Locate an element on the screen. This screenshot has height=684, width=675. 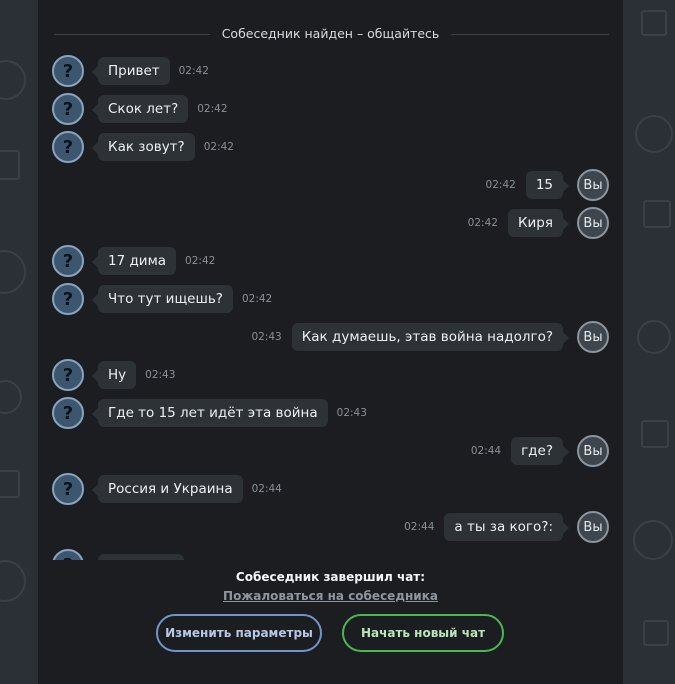
message-bubble: где? is located at coordinates (540, 451).